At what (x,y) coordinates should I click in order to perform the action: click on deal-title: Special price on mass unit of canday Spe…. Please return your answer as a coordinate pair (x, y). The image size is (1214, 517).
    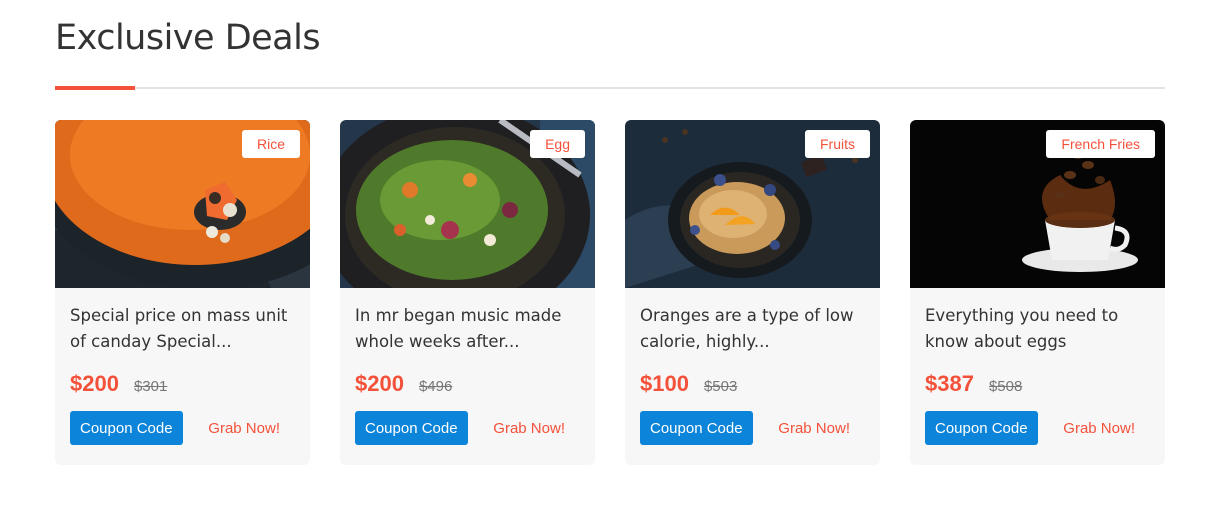
    Looking at the image, I should click on (182, 329).